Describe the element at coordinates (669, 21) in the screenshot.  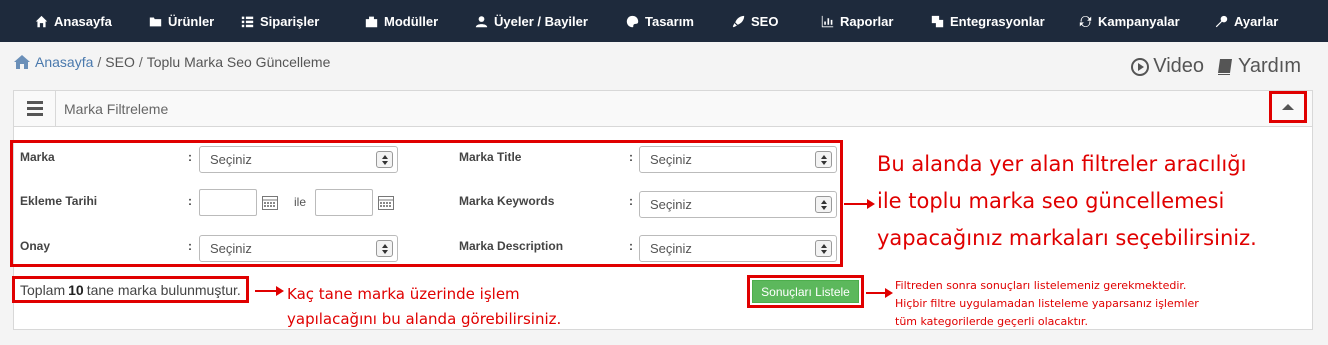
I see `nav-item-label: Tasarım` at that location.